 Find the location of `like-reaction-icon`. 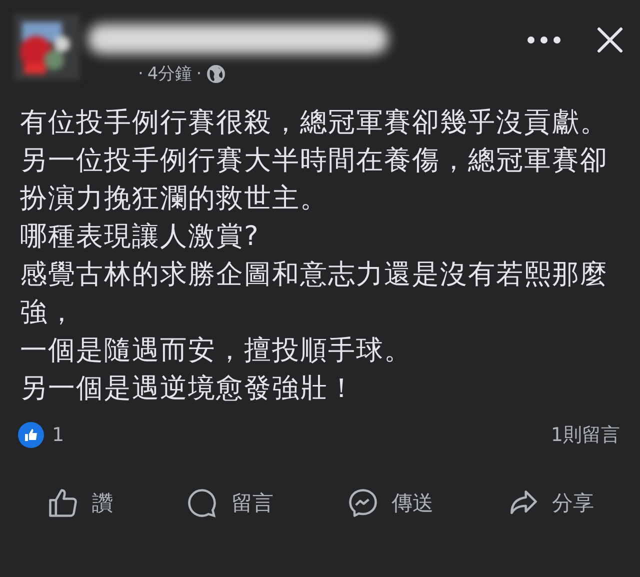

like-reaction-icon is located at coordinates (31, 435).